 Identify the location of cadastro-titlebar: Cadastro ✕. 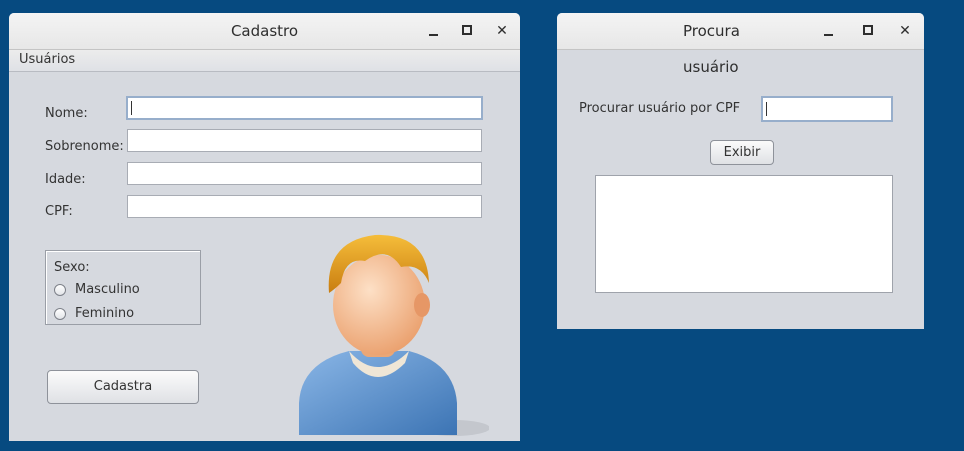
(264, 31).